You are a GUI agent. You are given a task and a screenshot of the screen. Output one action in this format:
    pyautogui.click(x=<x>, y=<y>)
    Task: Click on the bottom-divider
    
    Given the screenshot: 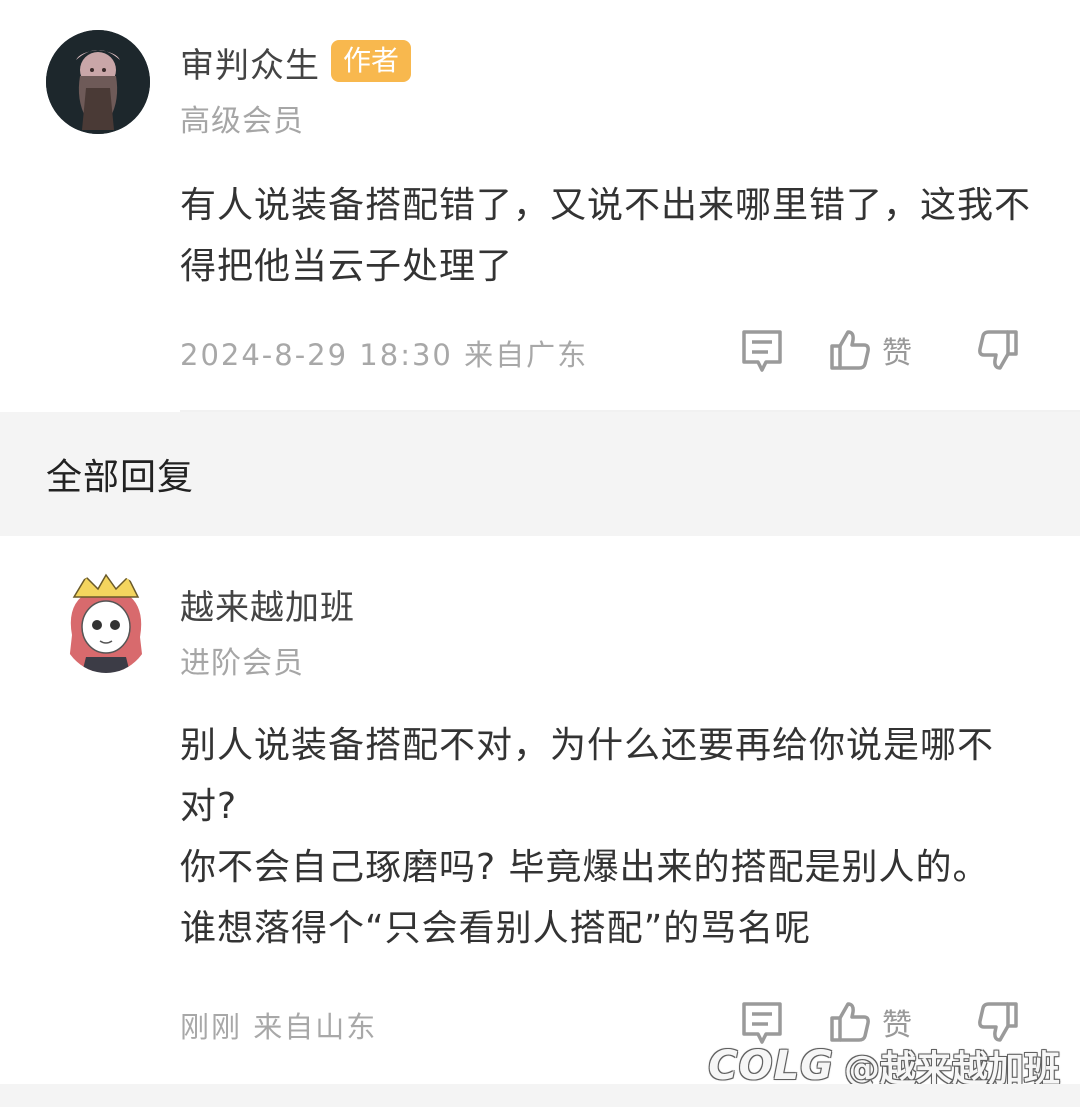 What is the action you would take?
    pyautogui.click(x=540, y=1095)
    